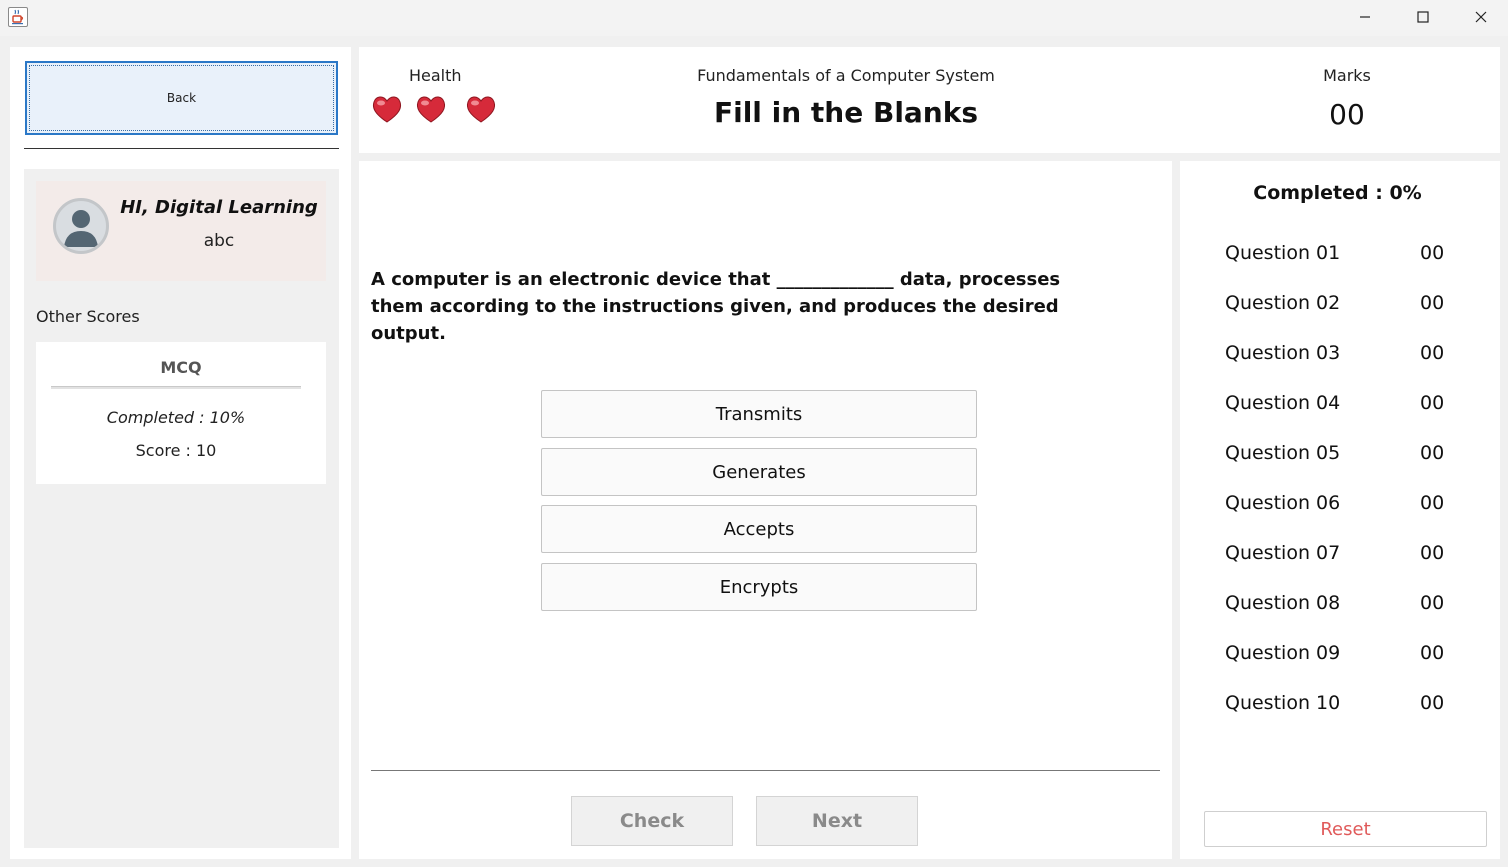 The image size is (1508, 867). Describe the element at coordinates (1345, 305) in the screenshot. I see `question-score-row: Question 02 00` at that location.